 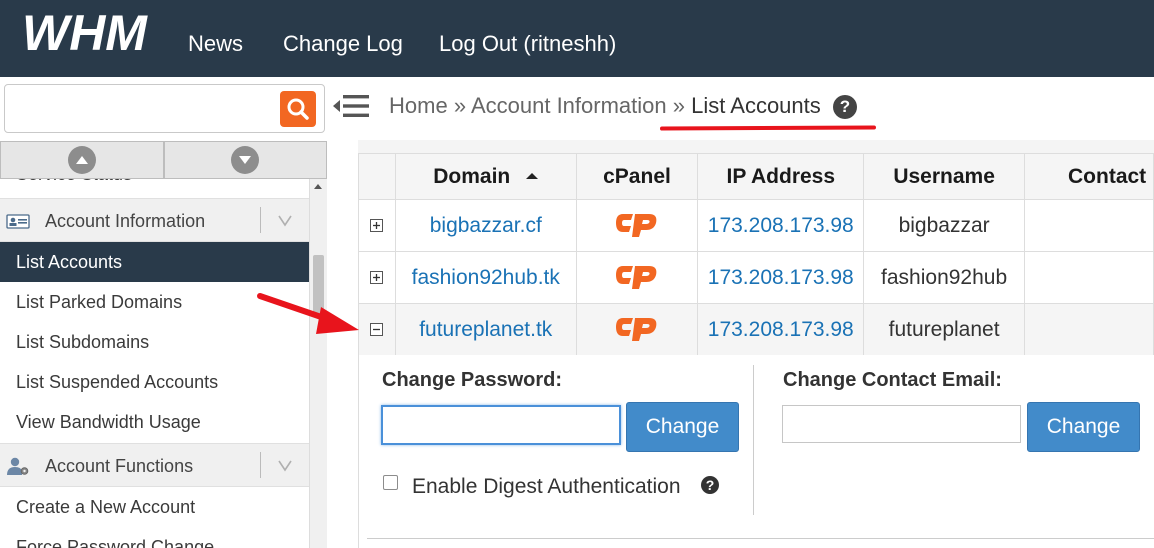 What do you see at coordinates (318, 186) in the screenshot?
I see `scrollbar-up-arrow-icon` at bounding box center [318, 186].